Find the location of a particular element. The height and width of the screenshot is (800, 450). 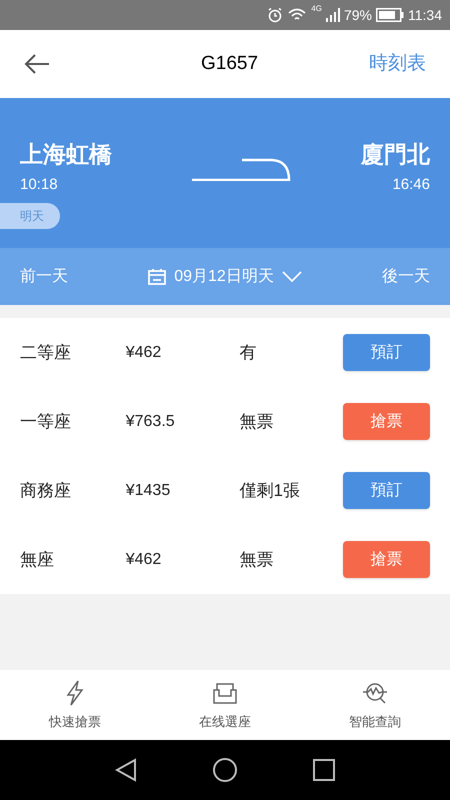

network-label: 4G is located at coordinates (316, 9).